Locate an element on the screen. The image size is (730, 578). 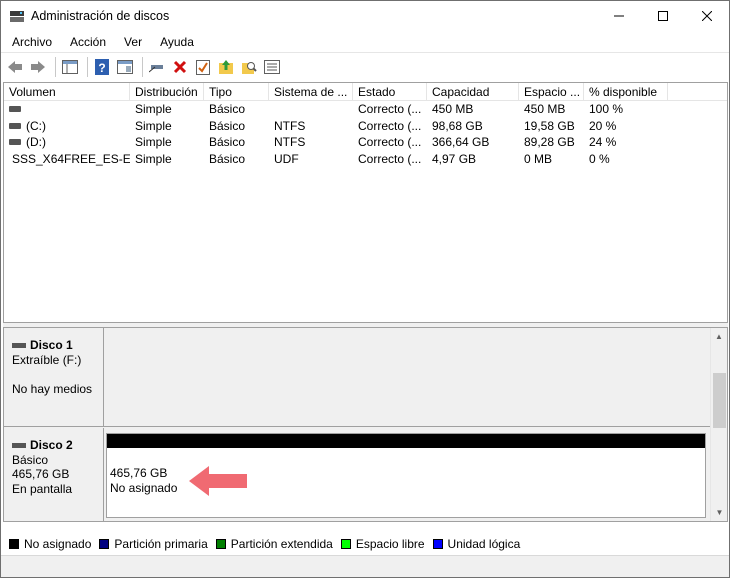
disk-map-scrollbar: ▲ ▼ is located at coordinates (718, 424).